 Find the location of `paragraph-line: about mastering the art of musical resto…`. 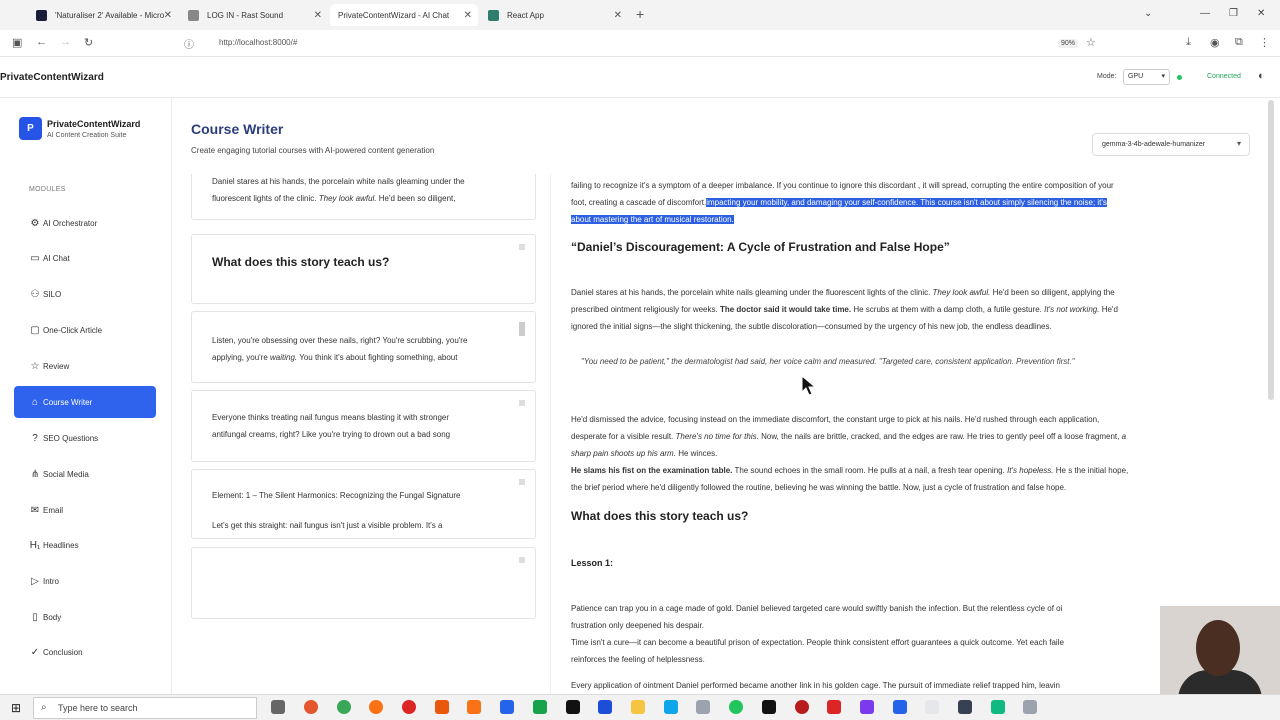

paragraph-line: about mastering the art of musical resto… is located at coordinates (901, 219).